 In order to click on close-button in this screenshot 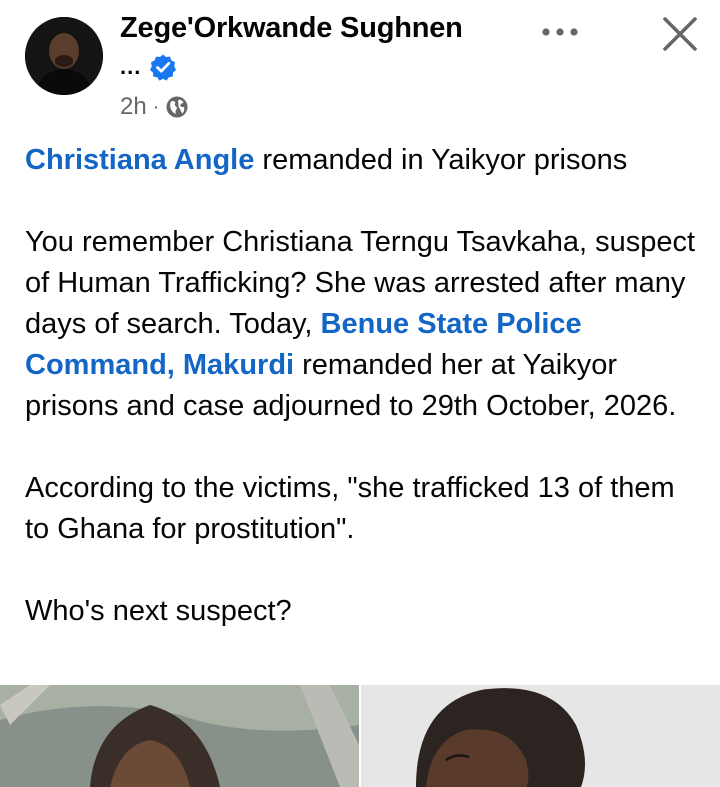, I will do `click(680, 34)`.